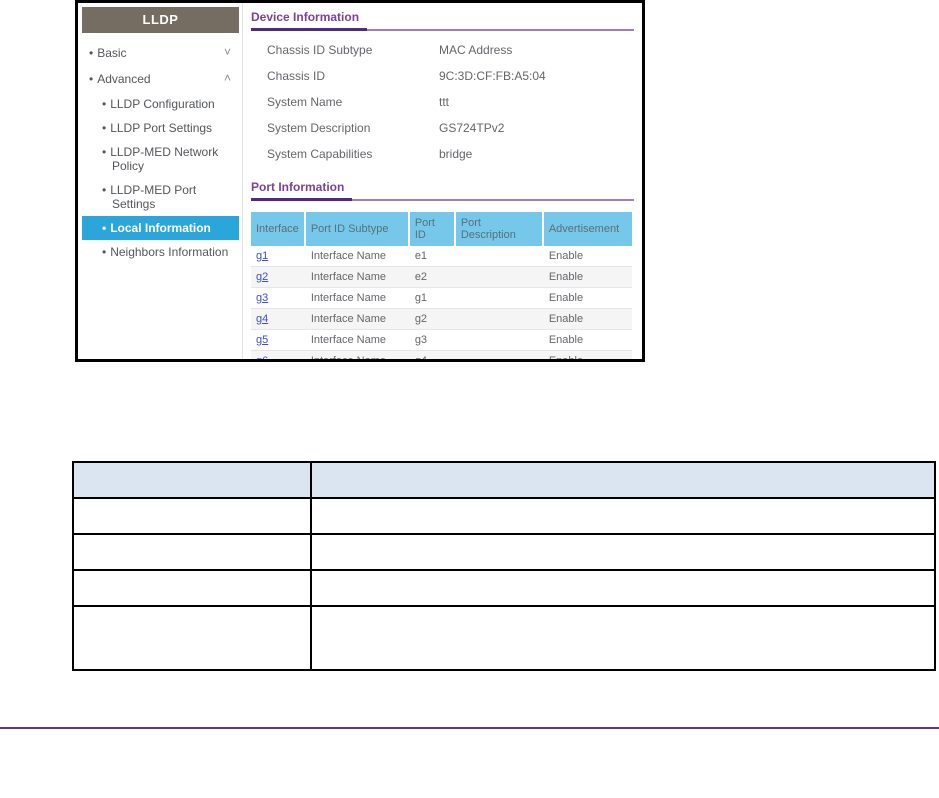 The height and width of the screenshot is (798, 939). I want to click on sidebar-item-local-information: • Local Information, so click(160, 228).